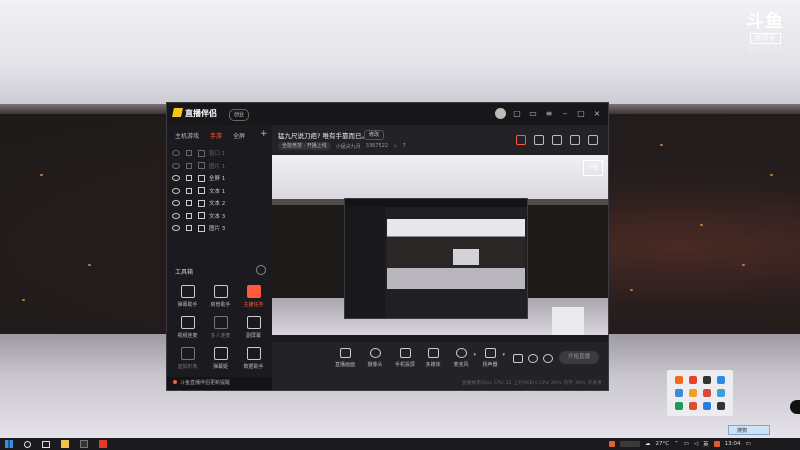 Image resolution: width=800 pixels, height=450 pixels. I want to click on volume-icon: ◁, so click(696, 444).